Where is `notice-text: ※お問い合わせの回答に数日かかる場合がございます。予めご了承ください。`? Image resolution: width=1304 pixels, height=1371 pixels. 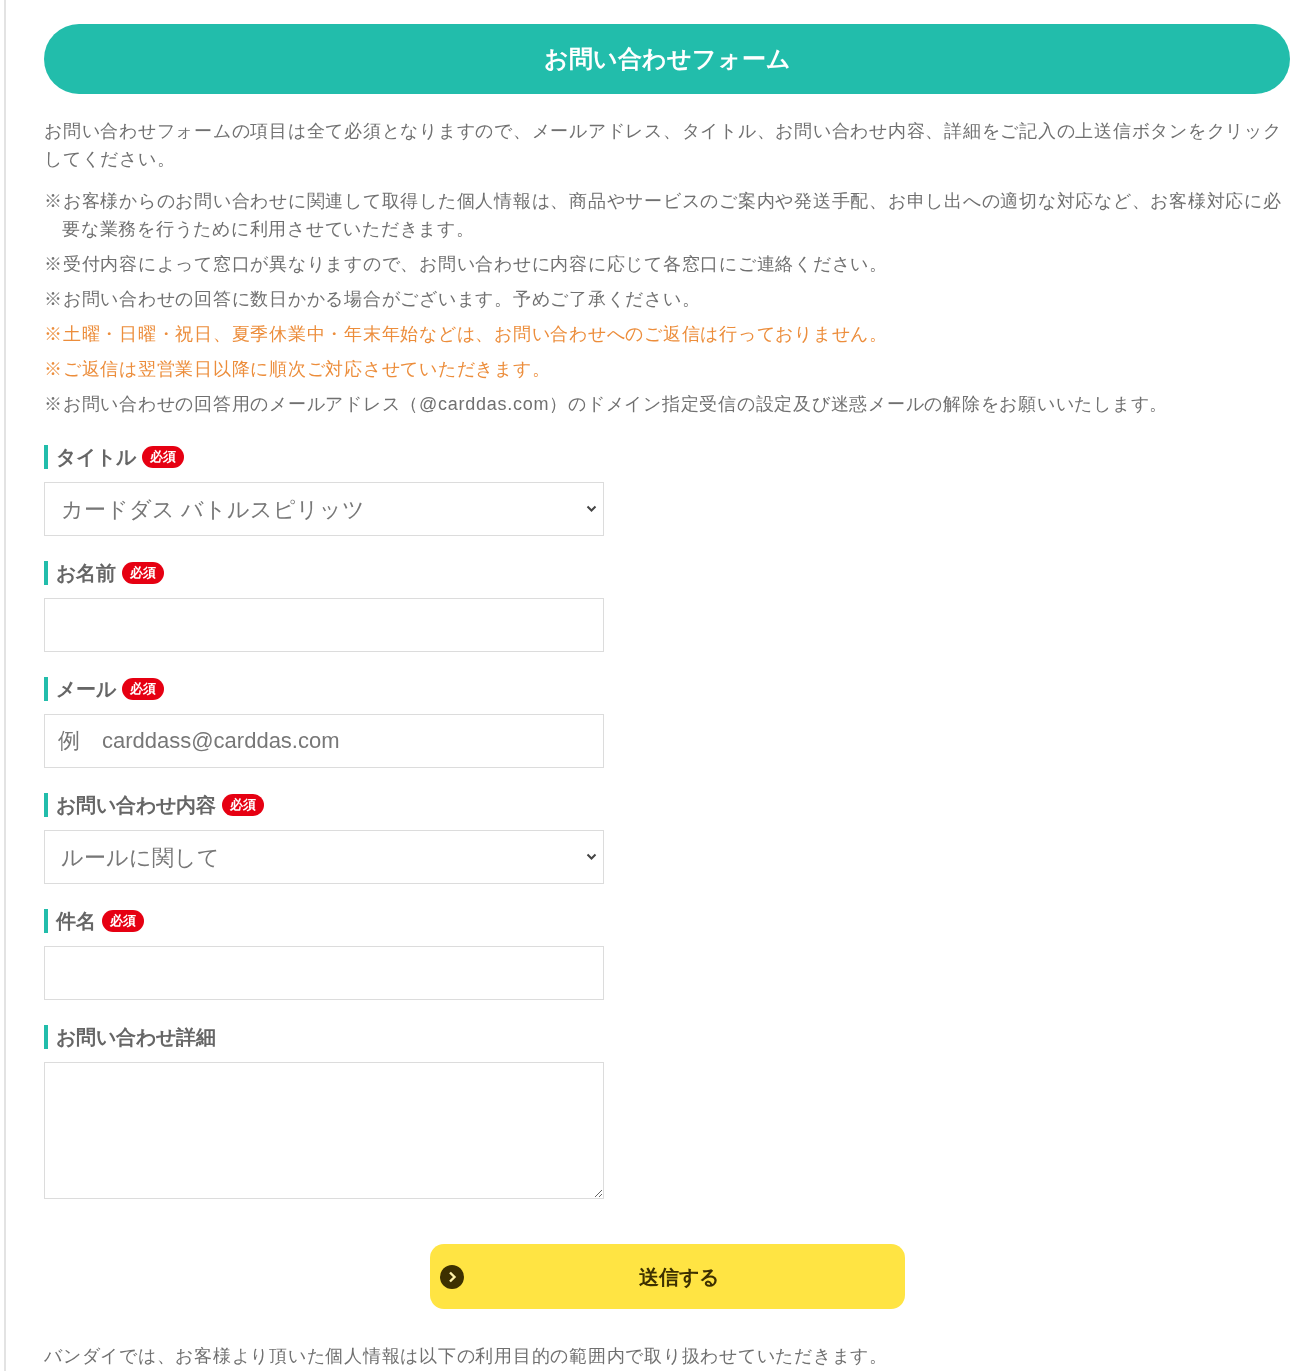
notice-text: ※お問い合わせの回答に数日かかる場合がございます。予めご了承ください。 is located at coordinates (373, 299).